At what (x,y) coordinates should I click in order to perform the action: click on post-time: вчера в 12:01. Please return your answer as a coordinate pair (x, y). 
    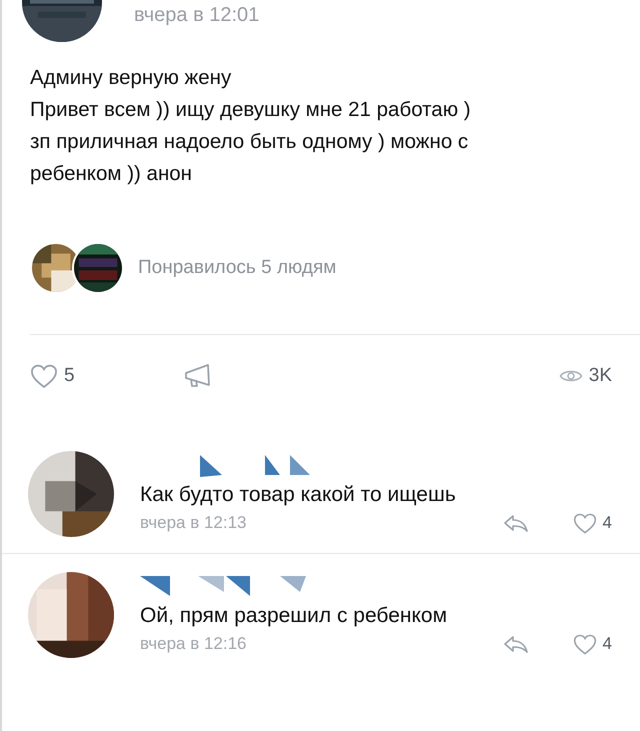
    Looking at the image, I should click on (197, 15).